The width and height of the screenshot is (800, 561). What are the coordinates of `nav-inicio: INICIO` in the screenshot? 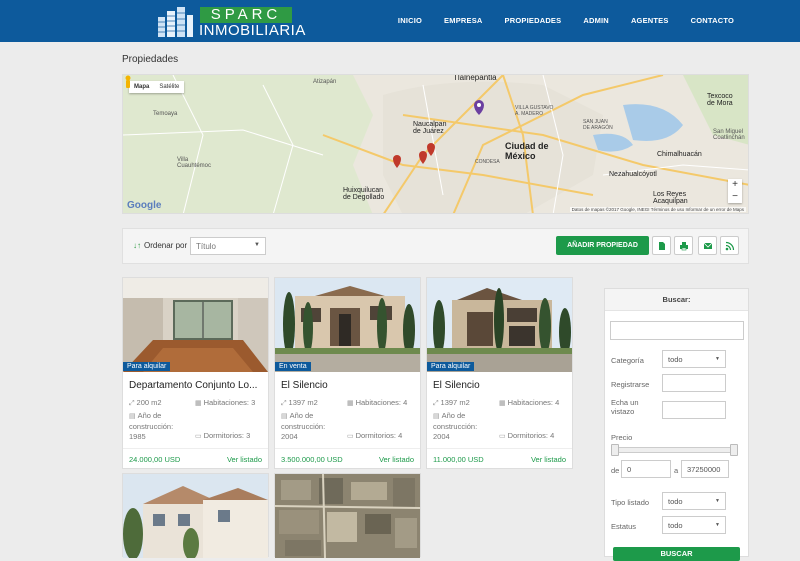 It's located at (410, 20).